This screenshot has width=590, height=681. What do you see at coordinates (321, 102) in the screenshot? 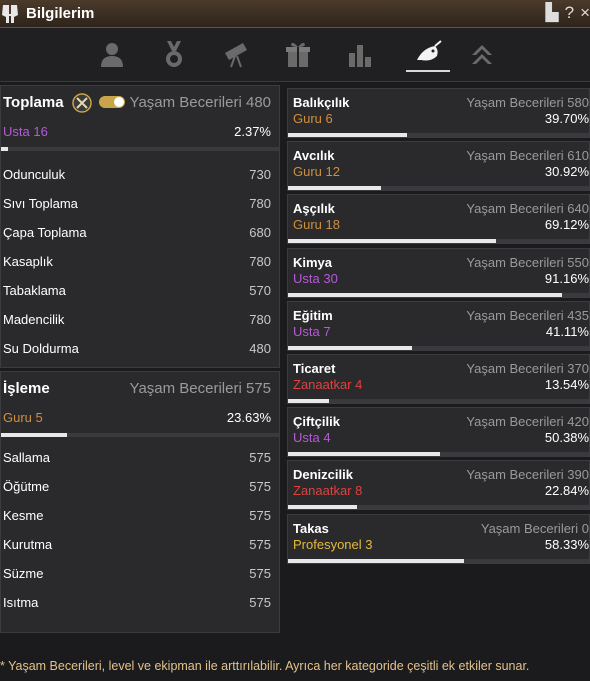
I see `skill-card-name: Balıkçılık` at bounding box center [321, 102].